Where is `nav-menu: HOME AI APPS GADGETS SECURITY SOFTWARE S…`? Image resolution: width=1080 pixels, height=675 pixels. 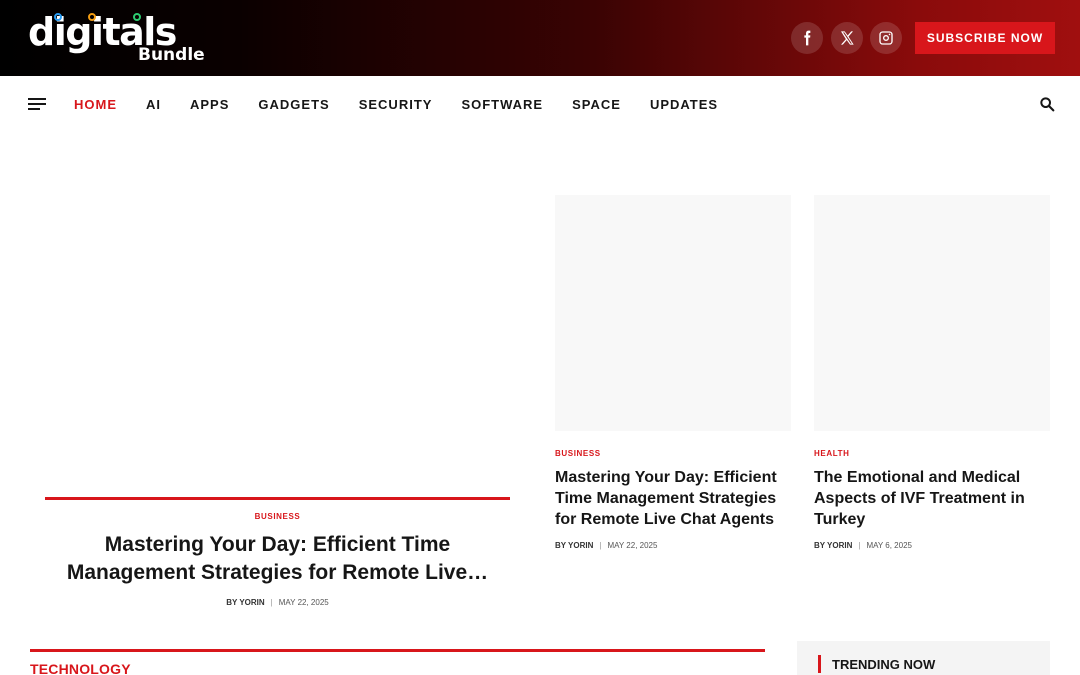 nav-menu: HOME AI APPS GADGETS SECURITY SOFTWARE S… is located at coordinates (410, 104).